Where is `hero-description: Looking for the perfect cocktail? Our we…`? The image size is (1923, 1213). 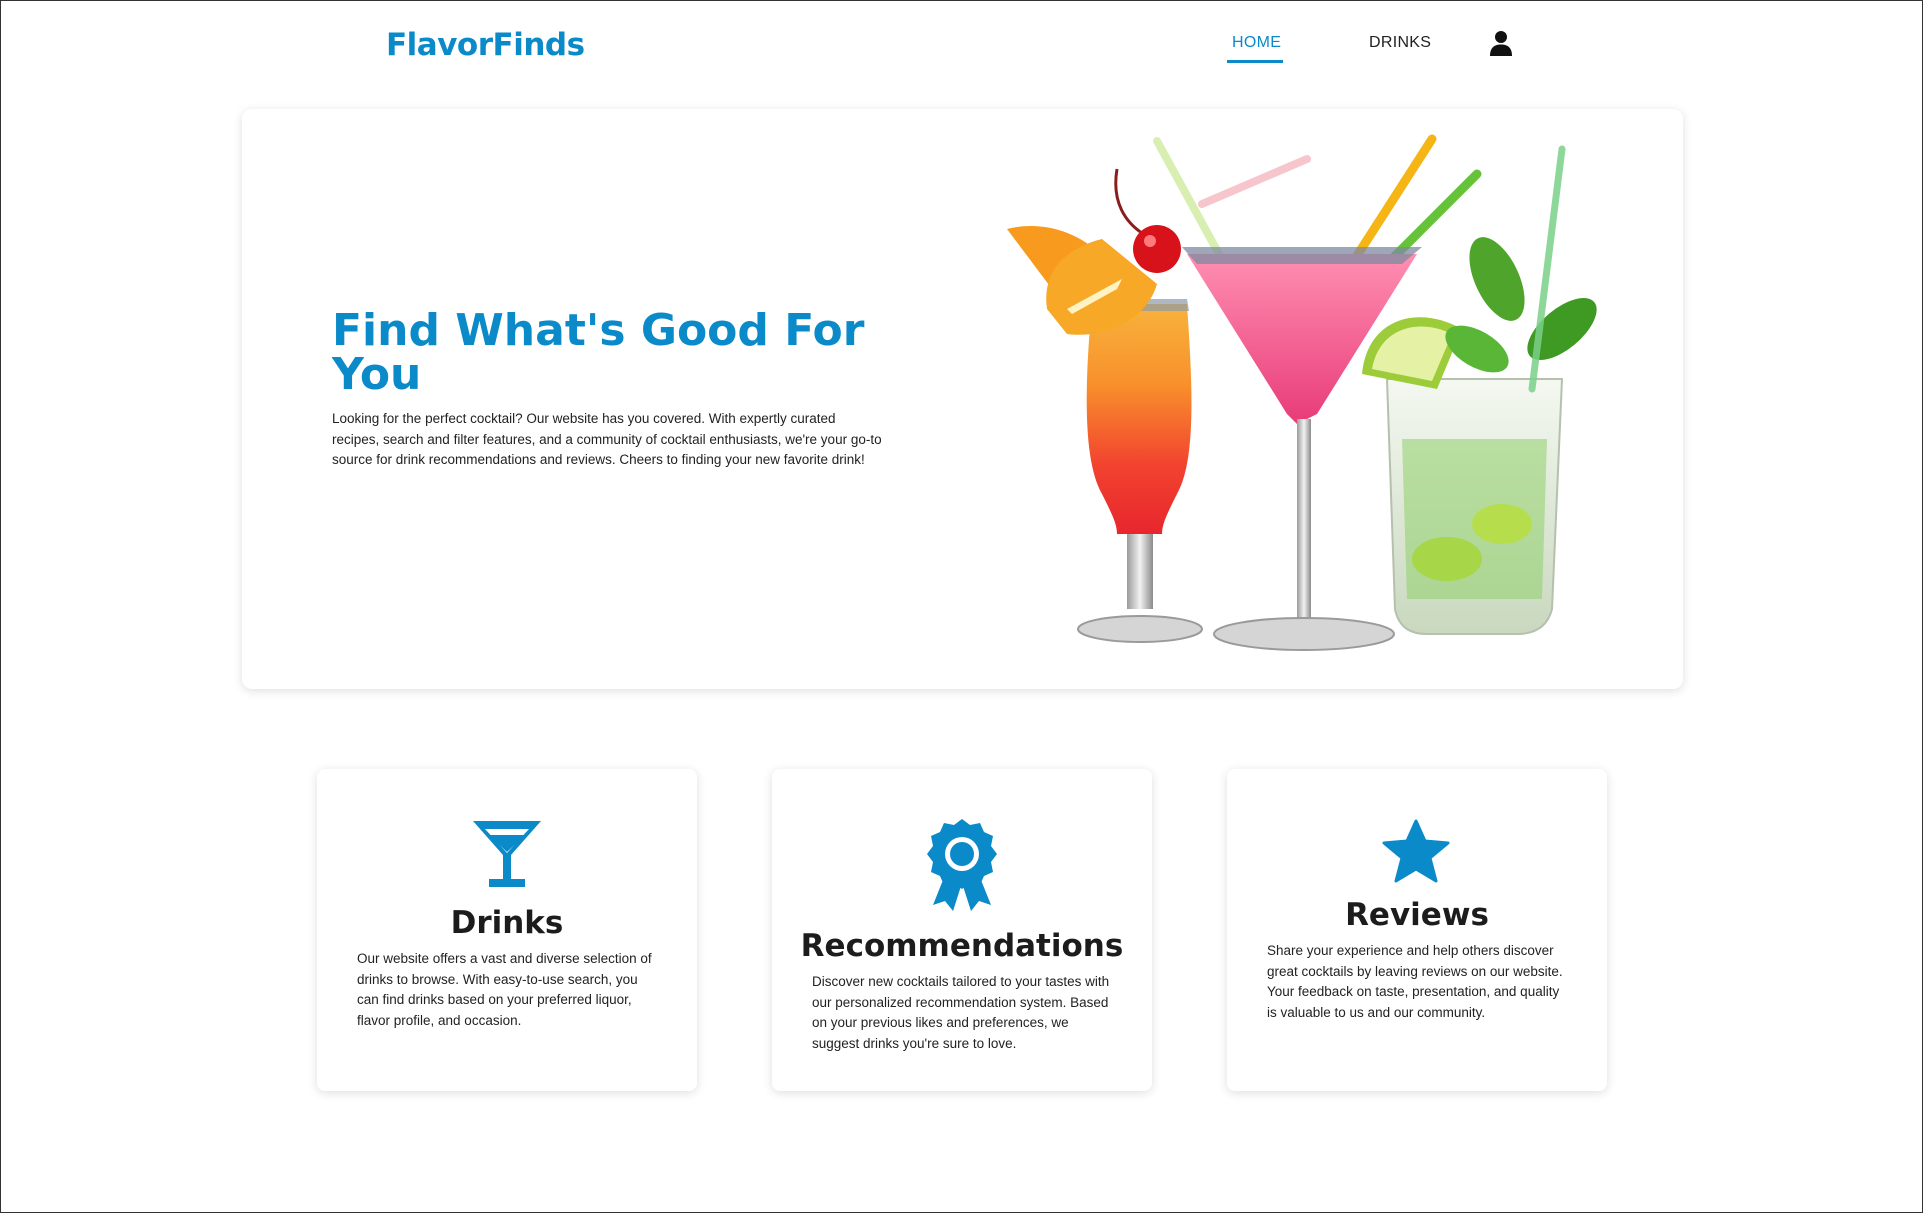 hero-description: Looking for the perfect cocktail? Our we… is located at coordinates (607, 439).